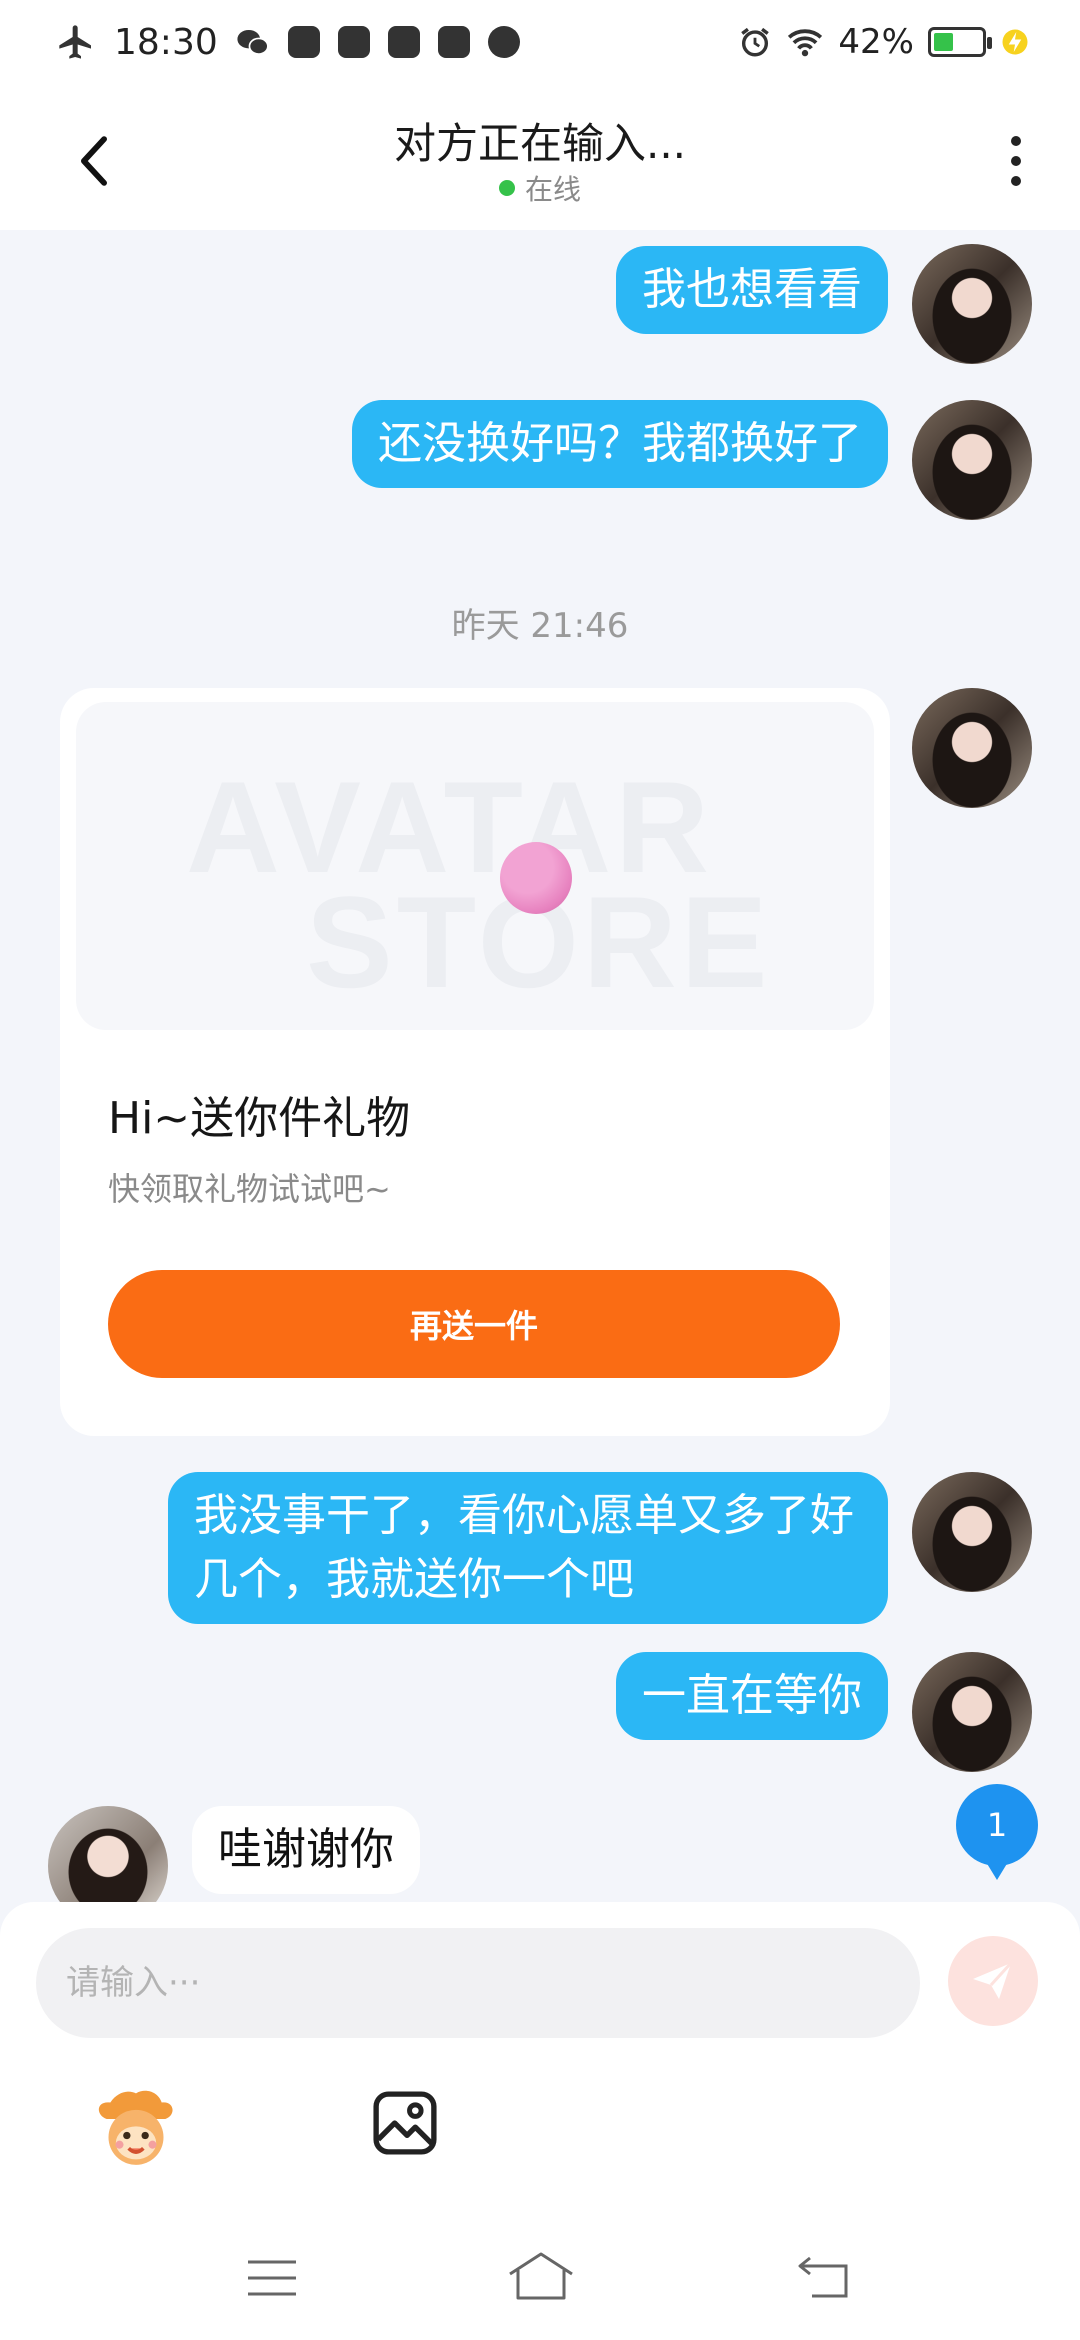  What do you see at coordinates (540, 626) in the screenshot?
I see `message-timestamp: 昨天 21:46` at bounding box center [540, 626].